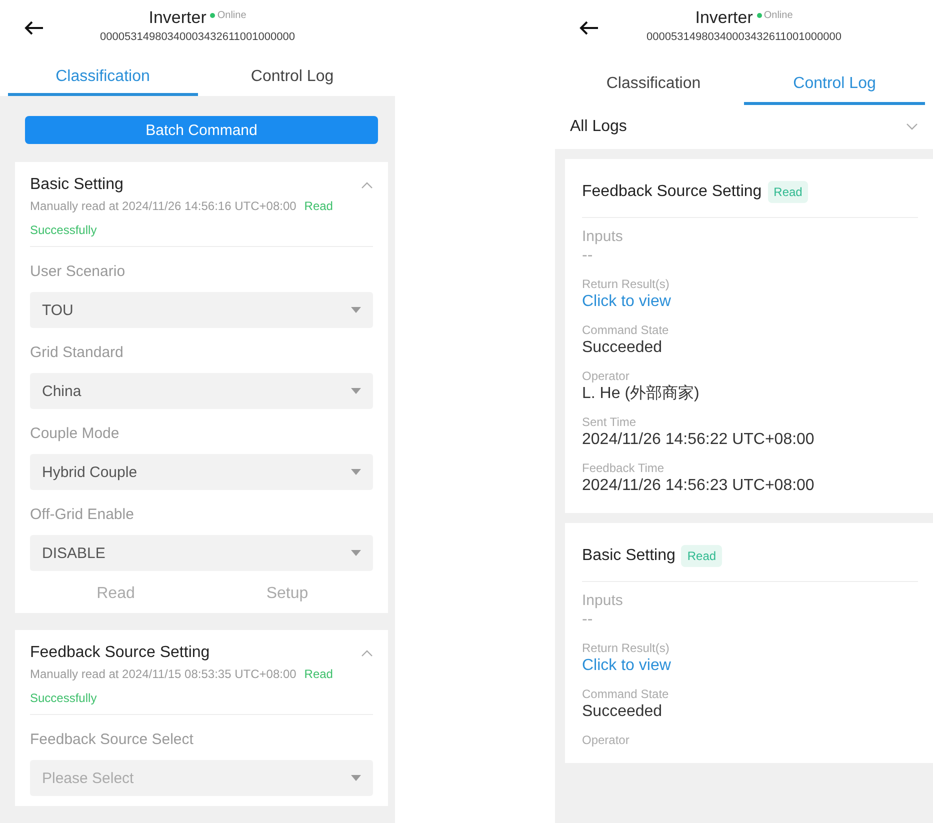  Describe the element at coordinates (120, 653) in the screenshot. I see `section-title: Feedback Source Setting` at that location.